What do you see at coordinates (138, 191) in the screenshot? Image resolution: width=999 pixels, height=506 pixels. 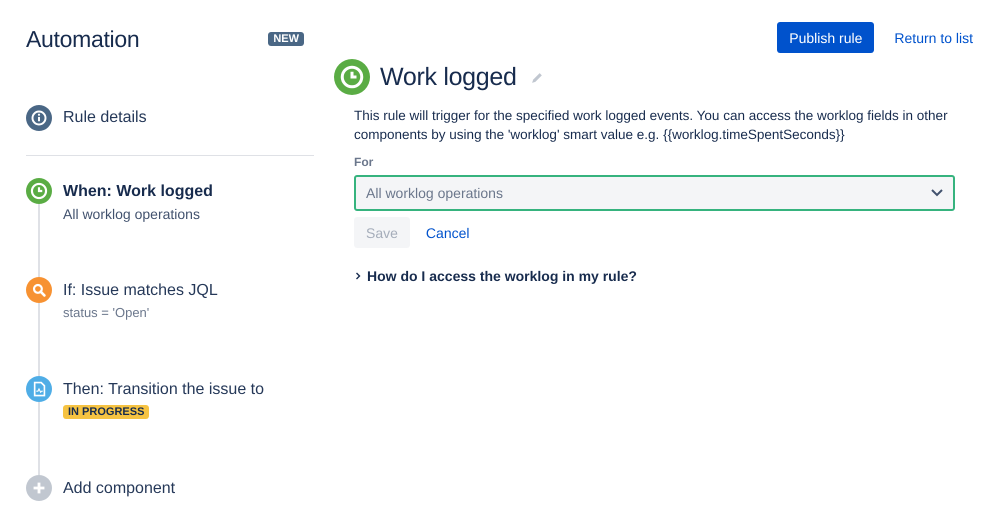 I see `step-label: When: Work logged` at bounding box center [138, 191].